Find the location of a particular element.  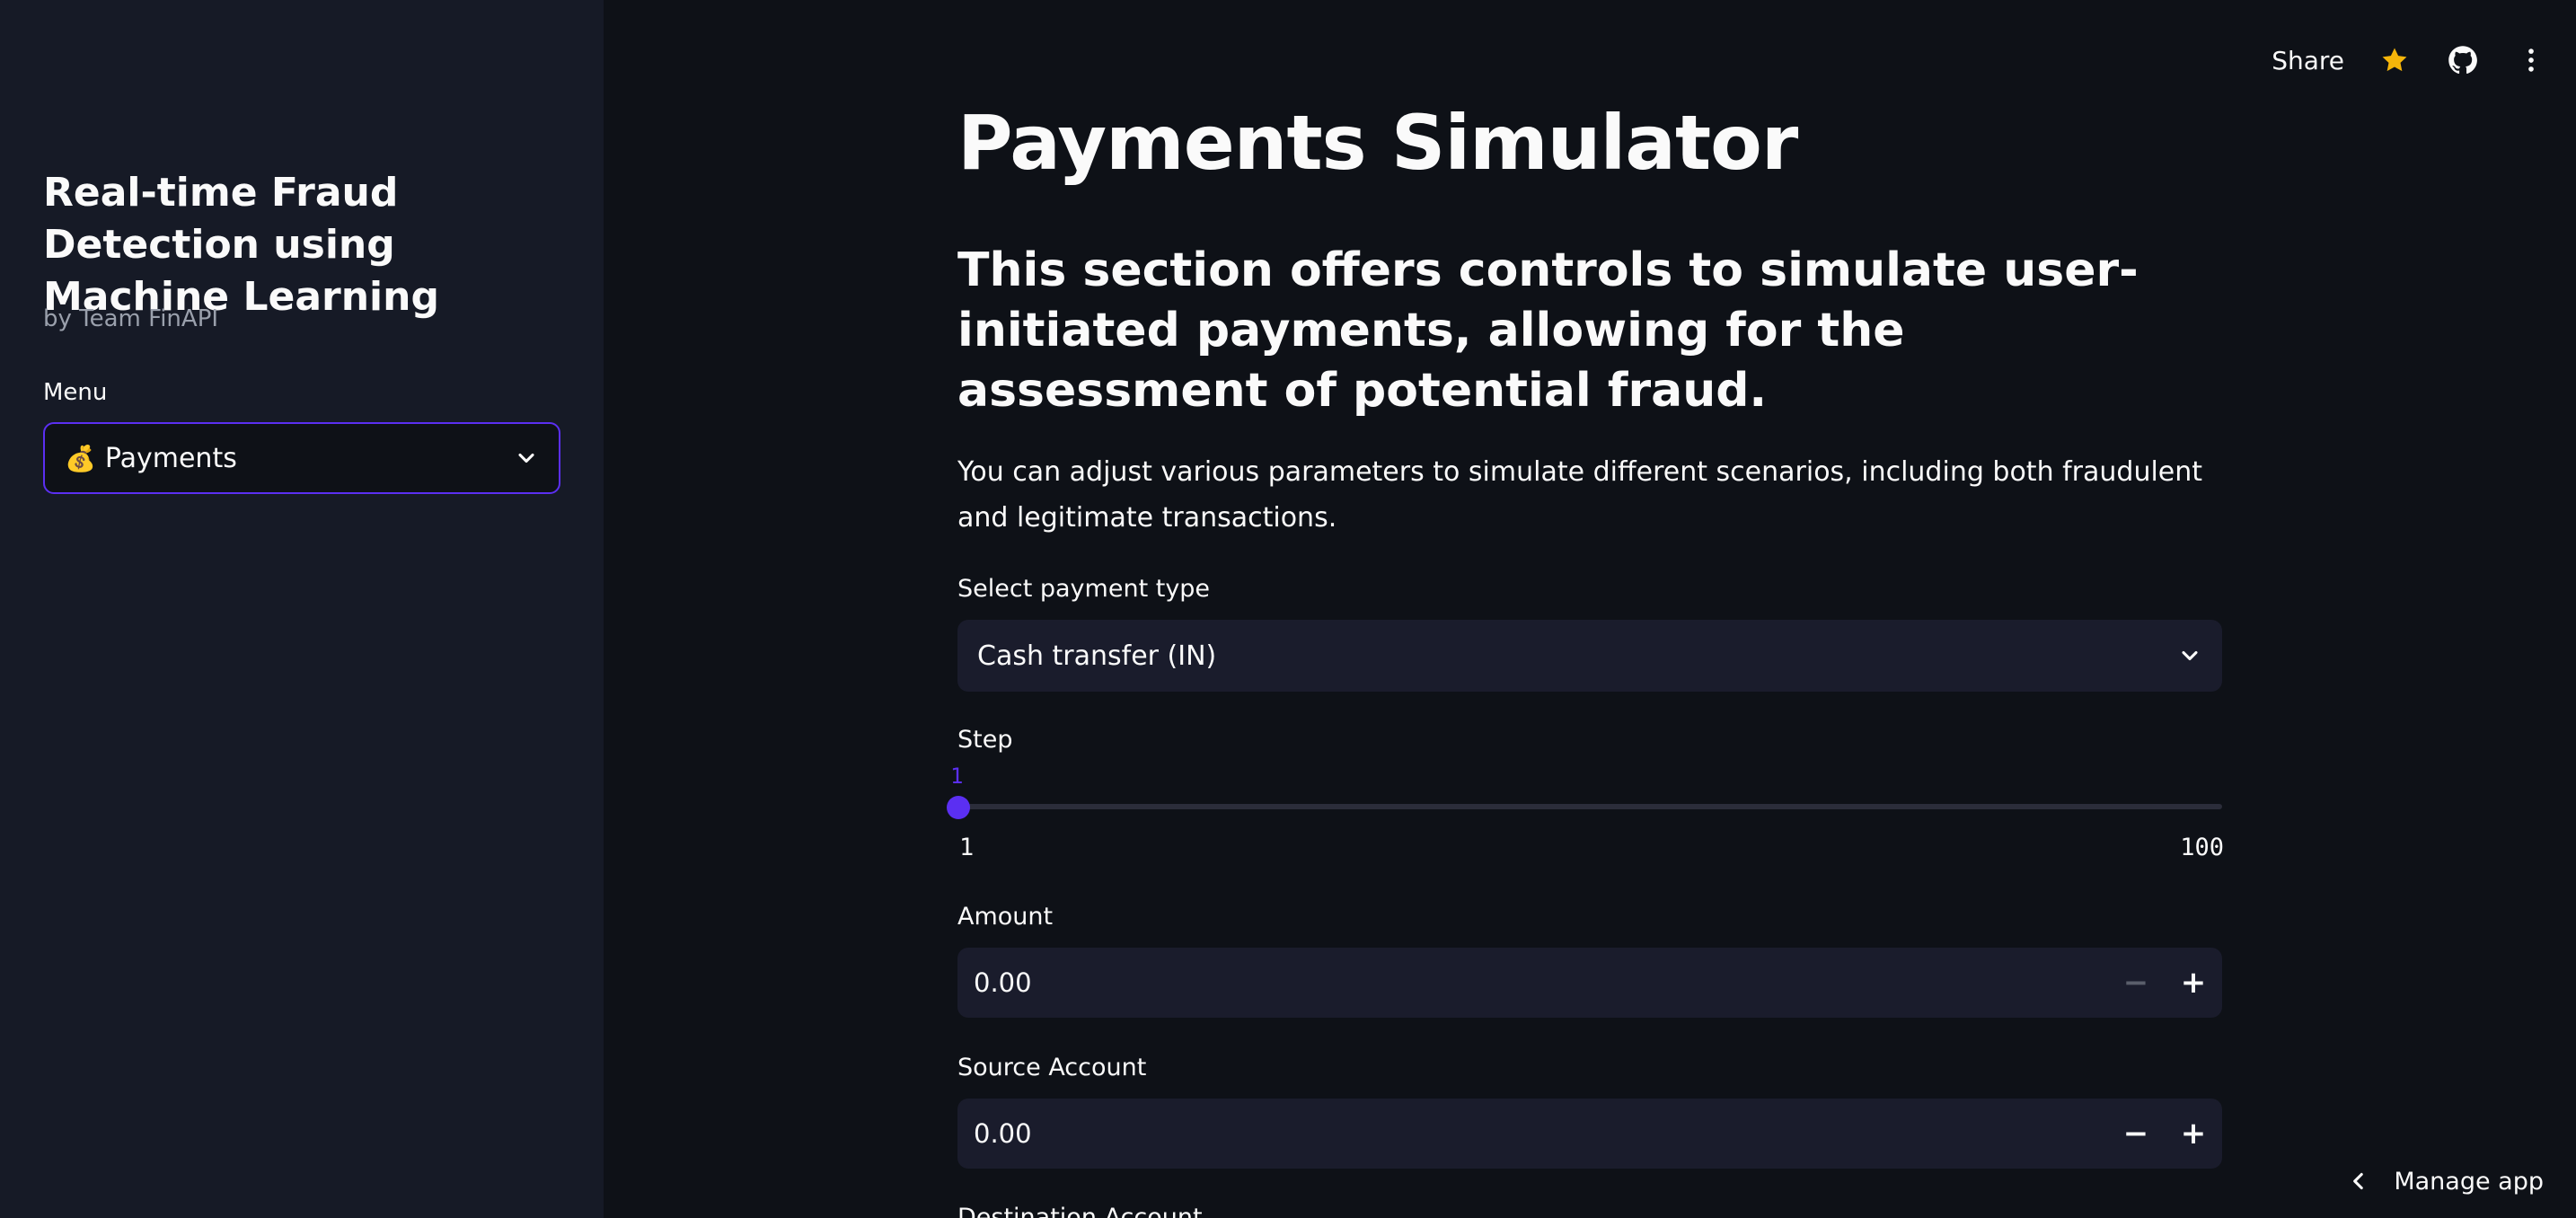

menu-select-value: Payments is located at coordinates (170, 458).